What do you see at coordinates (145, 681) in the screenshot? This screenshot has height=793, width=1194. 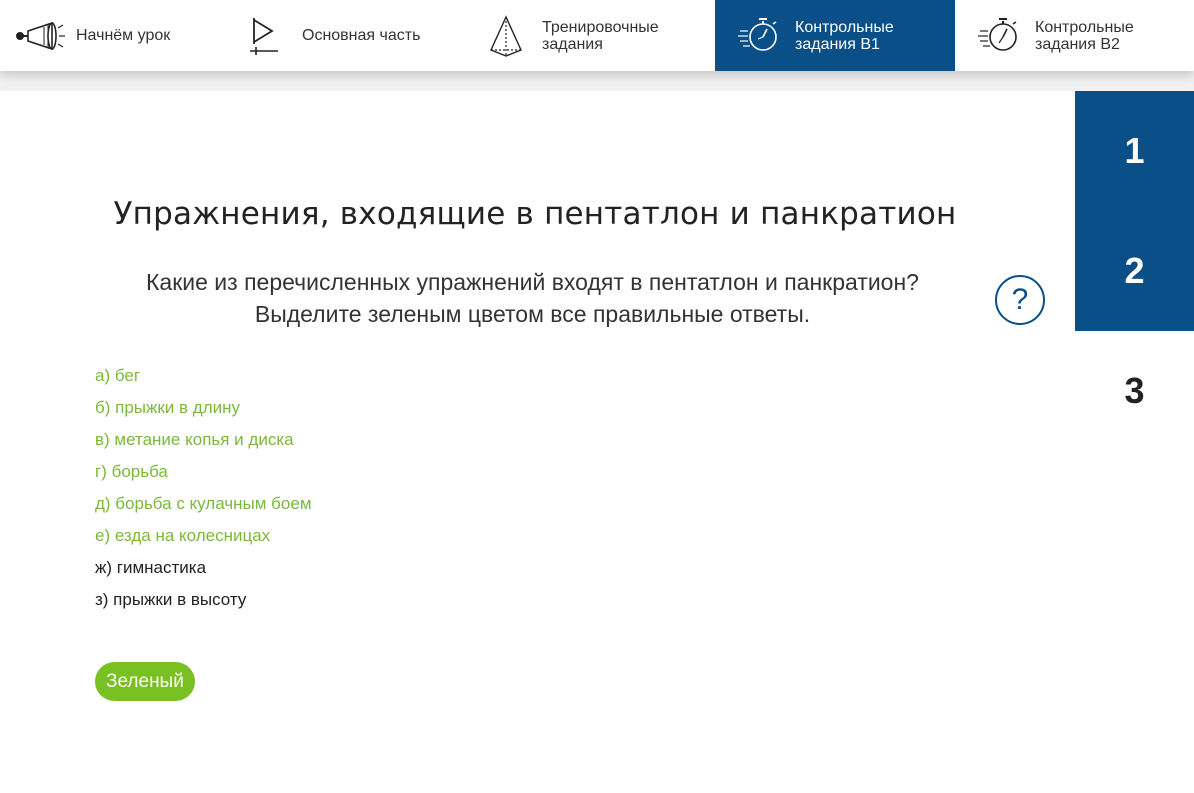 I see `green-color-button: Зеленый` at bounding box center [145, 681].